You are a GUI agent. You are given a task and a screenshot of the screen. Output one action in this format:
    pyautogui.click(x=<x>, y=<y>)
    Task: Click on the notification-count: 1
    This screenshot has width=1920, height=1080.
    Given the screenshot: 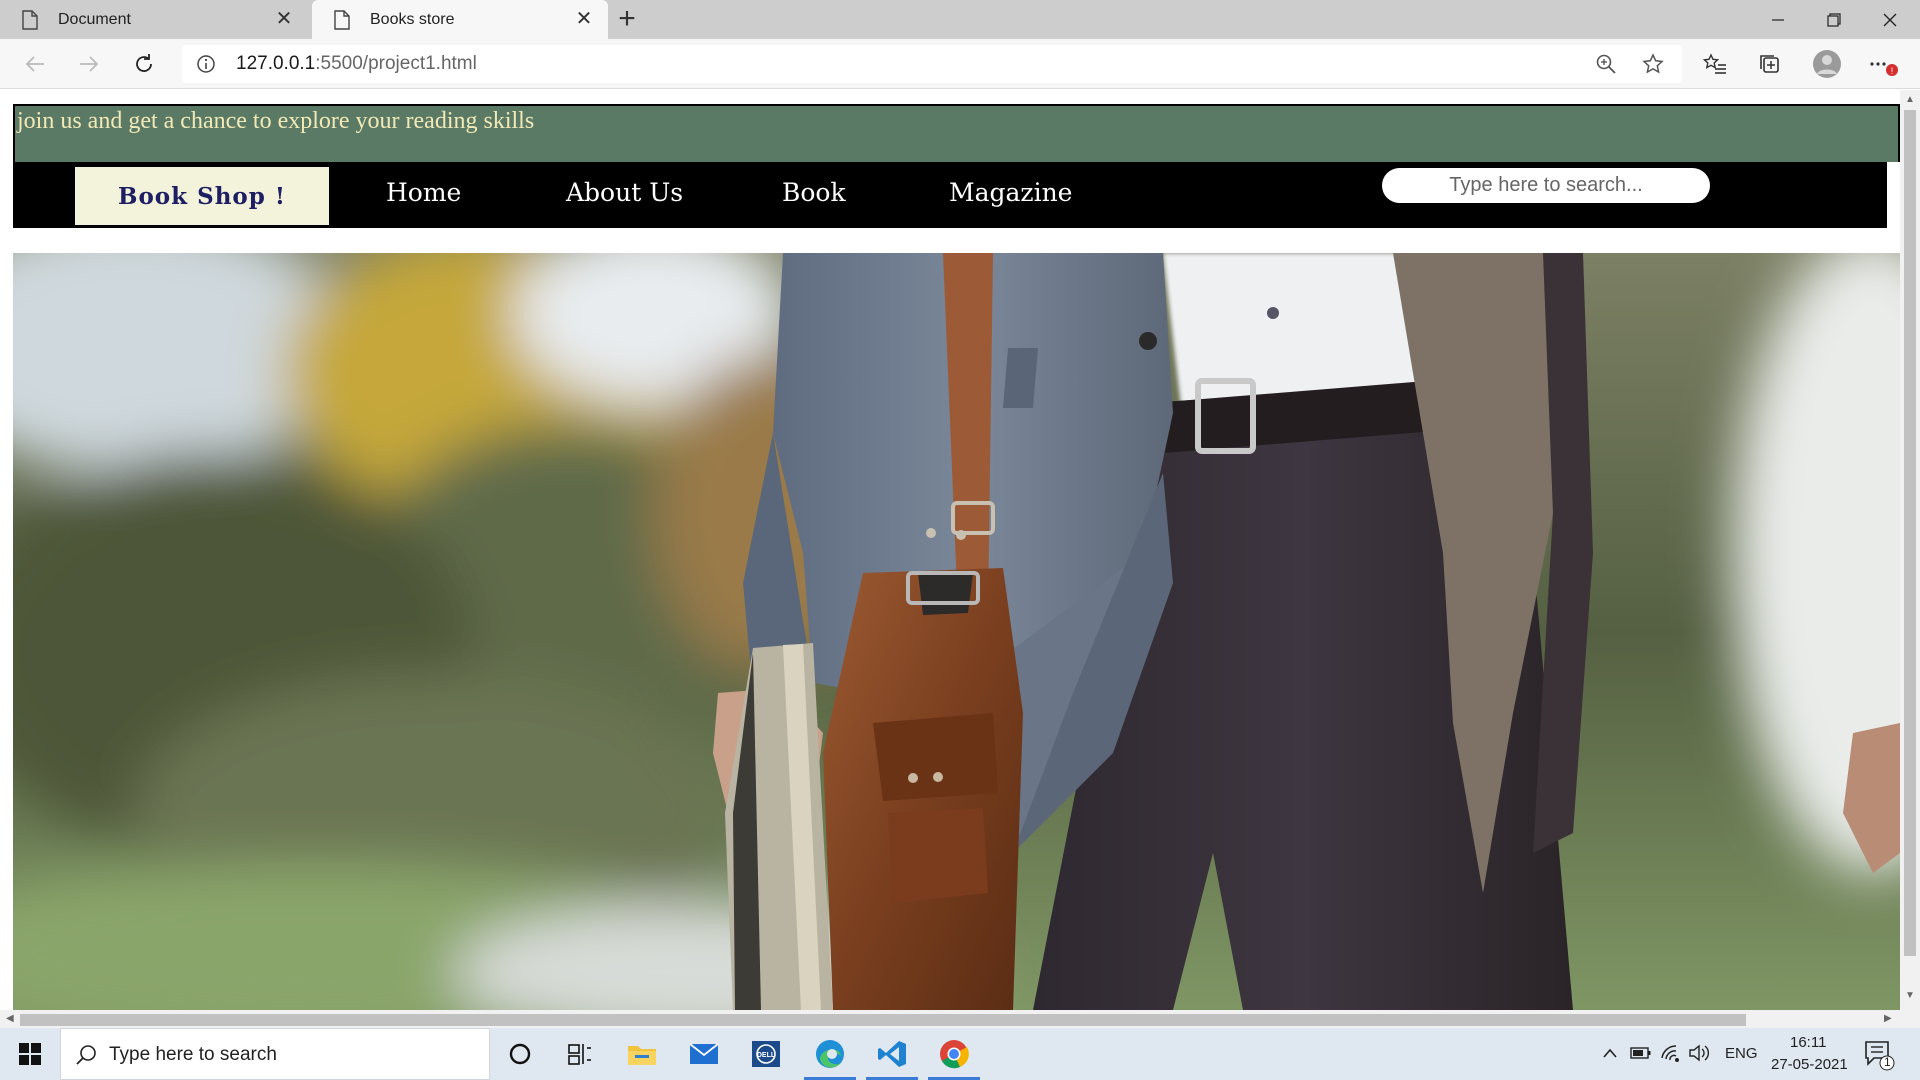 What is the action you would take?
    pyautogui.click(x=1887, y=1062)
    